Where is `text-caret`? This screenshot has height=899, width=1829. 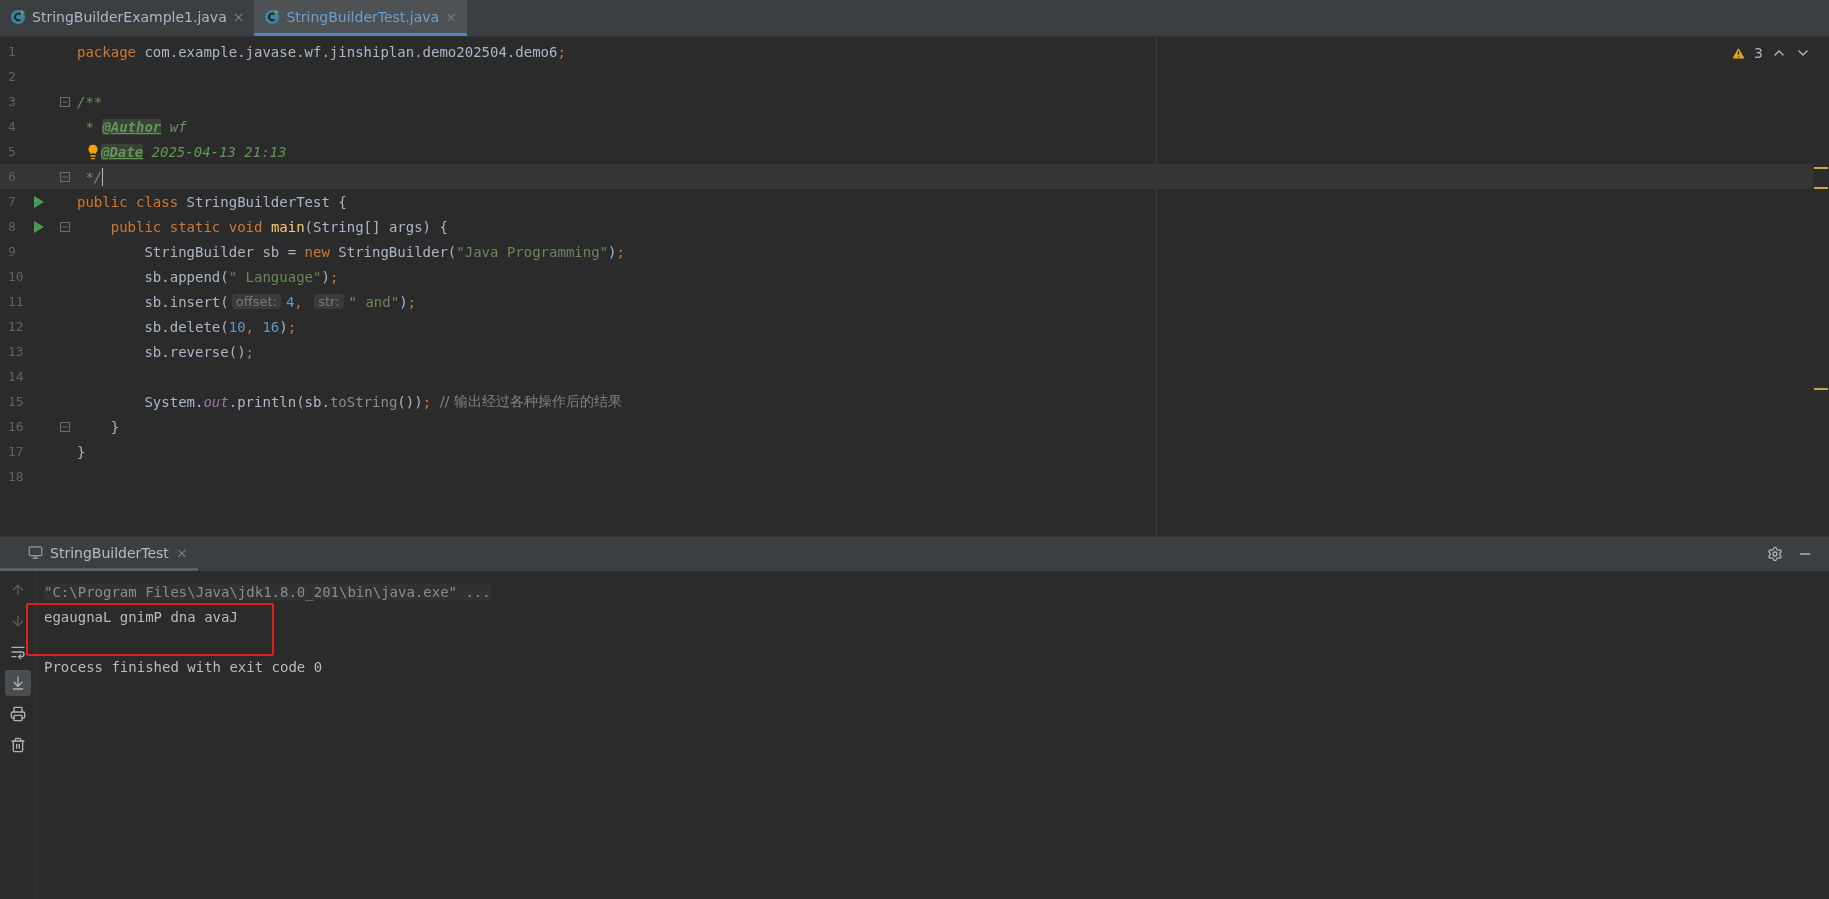
text-caret is located at coordinates (103, 176).